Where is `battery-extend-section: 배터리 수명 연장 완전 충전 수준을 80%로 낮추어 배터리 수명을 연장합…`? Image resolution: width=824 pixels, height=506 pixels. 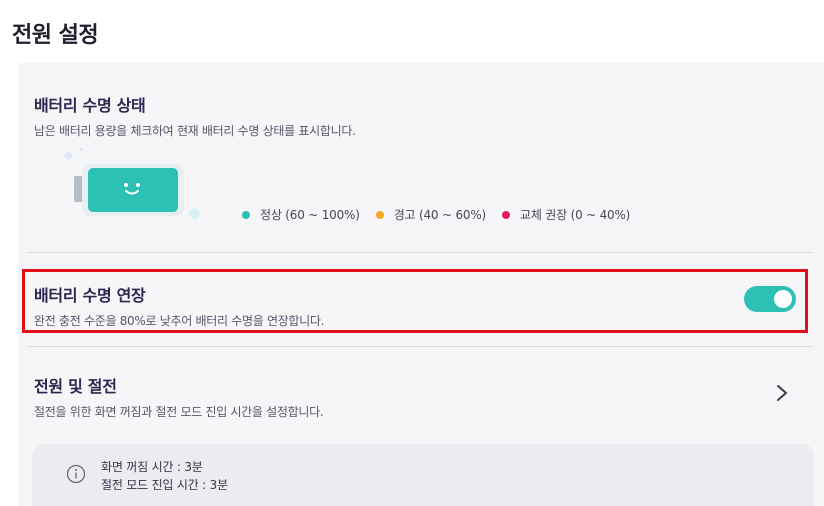
battery-extend-section: 배터리 수명 연장 완전 충전 수준을 80%로 낮추어 배터리 수명을 연장합… is located at coordinates (179, 305).